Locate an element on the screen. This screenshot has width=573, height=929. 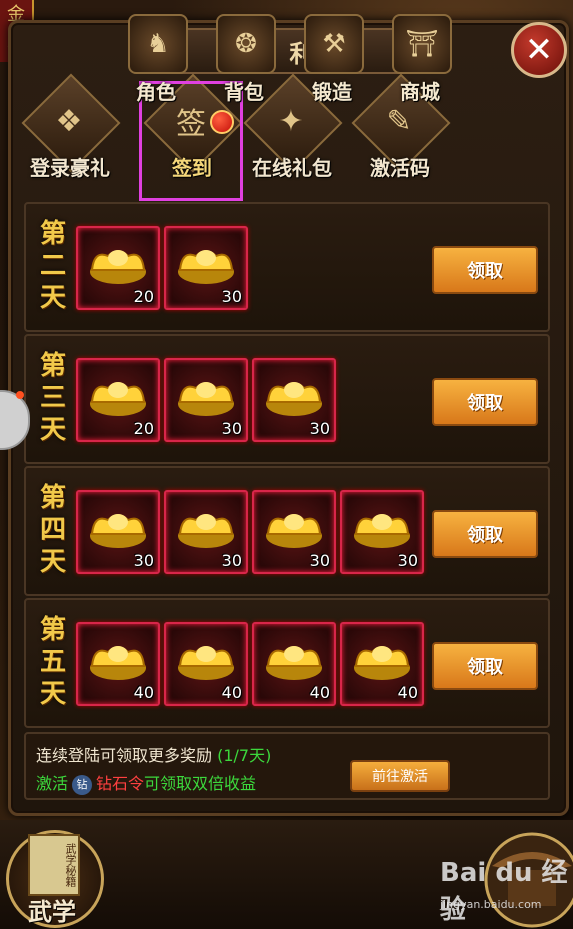
gift-chest-icon: ❖ is located at coordinates (69, 121).